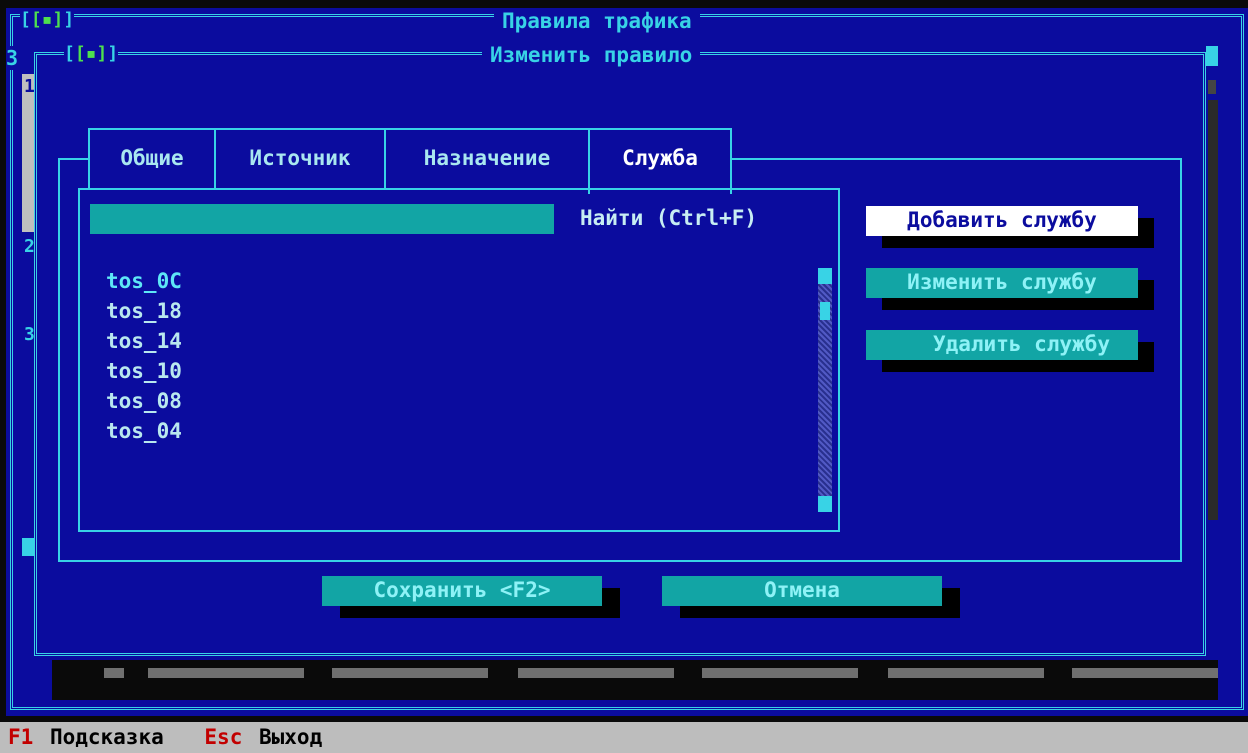 The width and height of the screenshot is (1248, 753). I want to click on help-key: F1, so click(20, 737).